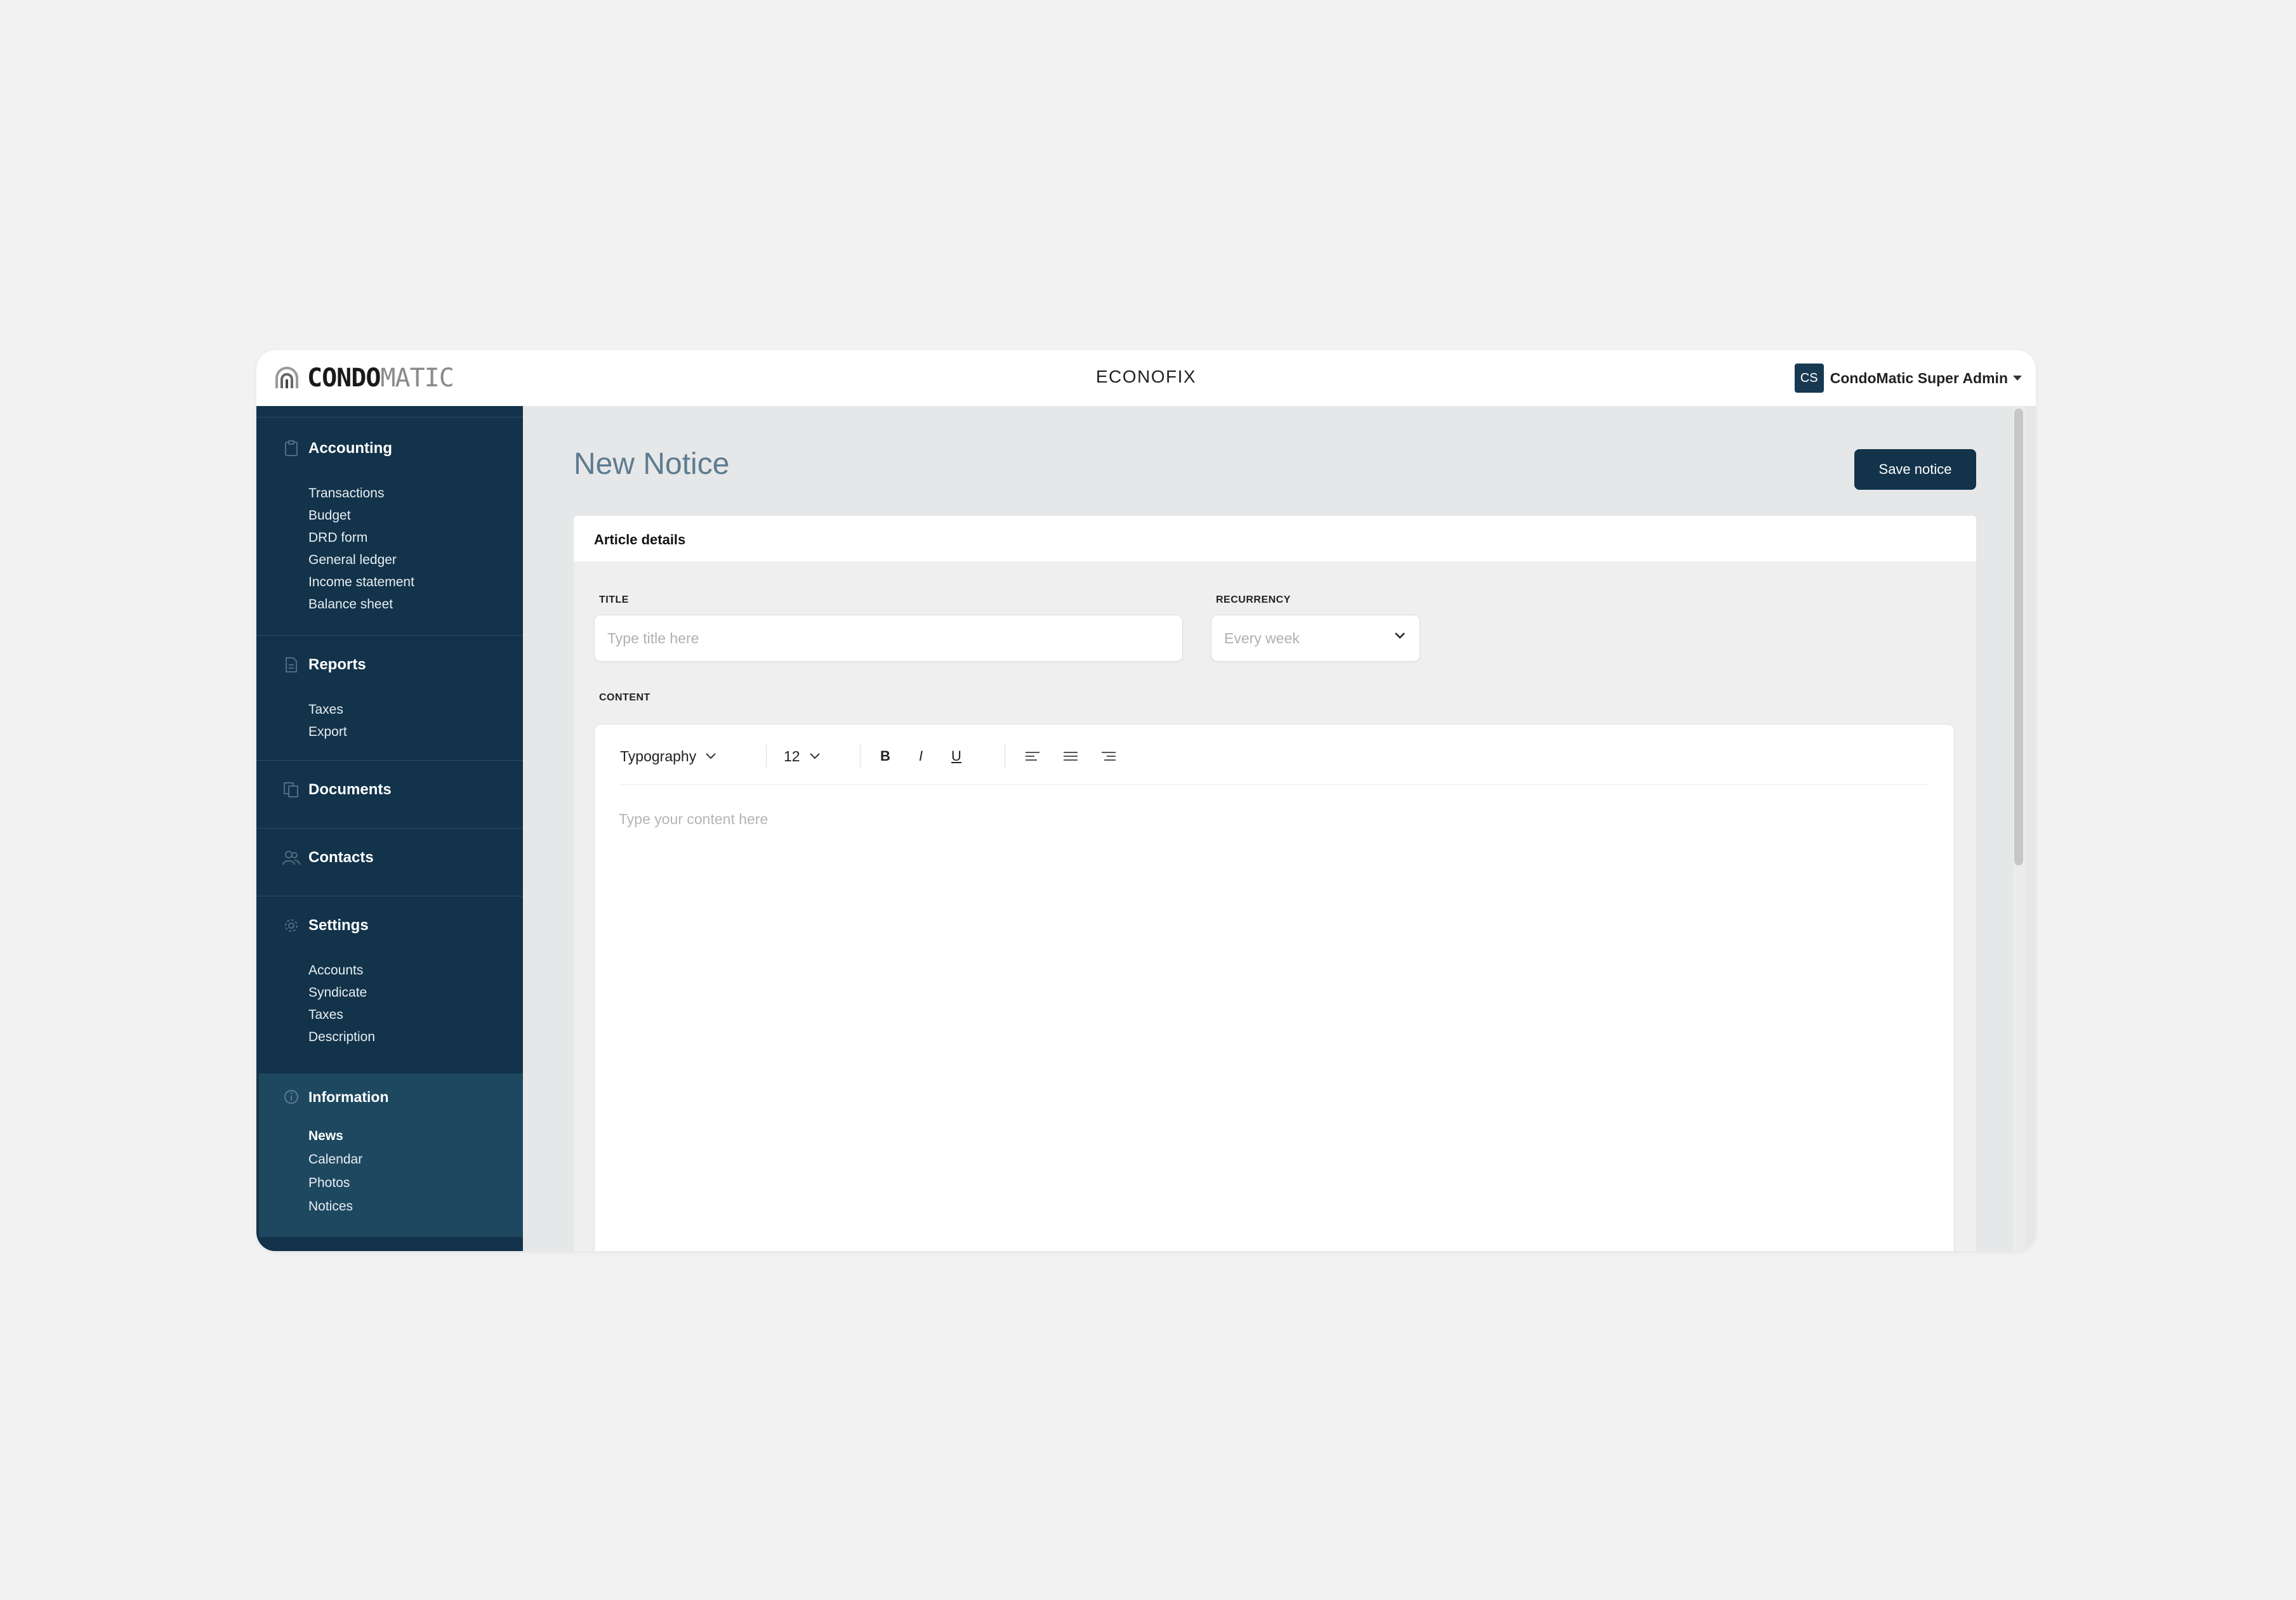  I want to click on sidebar-section-accounting: Accounting, so click(337, 448).